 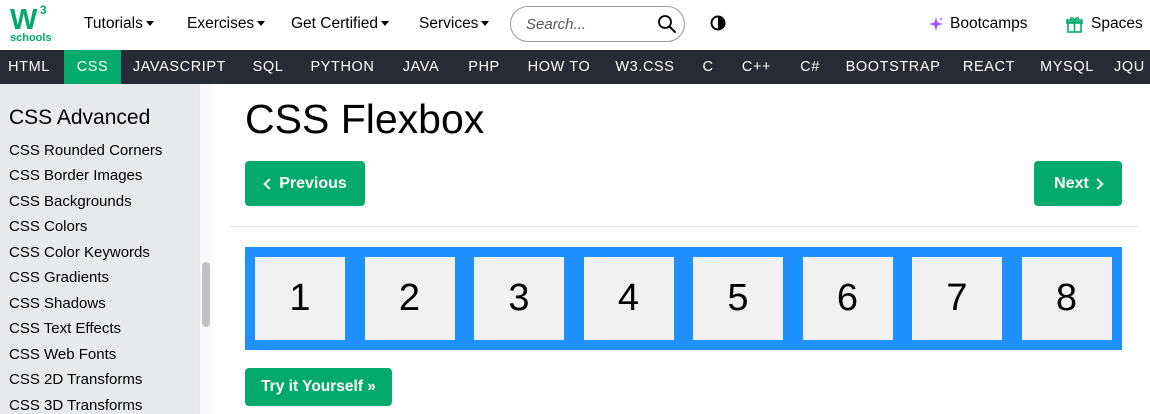 I want to click on nav-item-jquery: JQU, so click(x=1132, y=67).